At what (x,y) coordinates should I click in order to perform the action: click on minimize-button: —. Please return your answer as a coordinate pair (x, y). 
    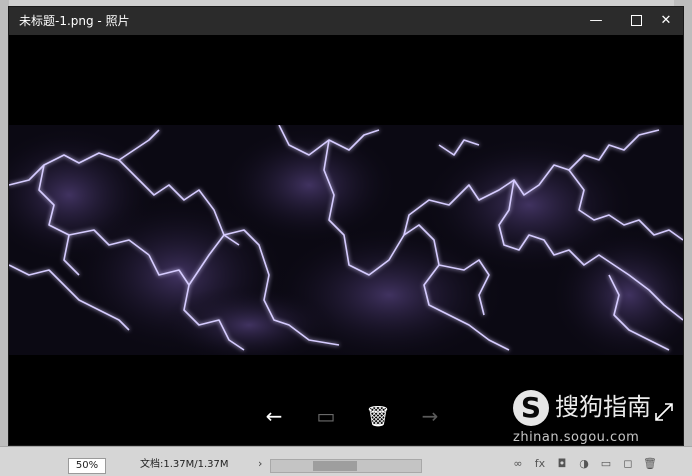
    Looking at the image, I should click on (596, 21).